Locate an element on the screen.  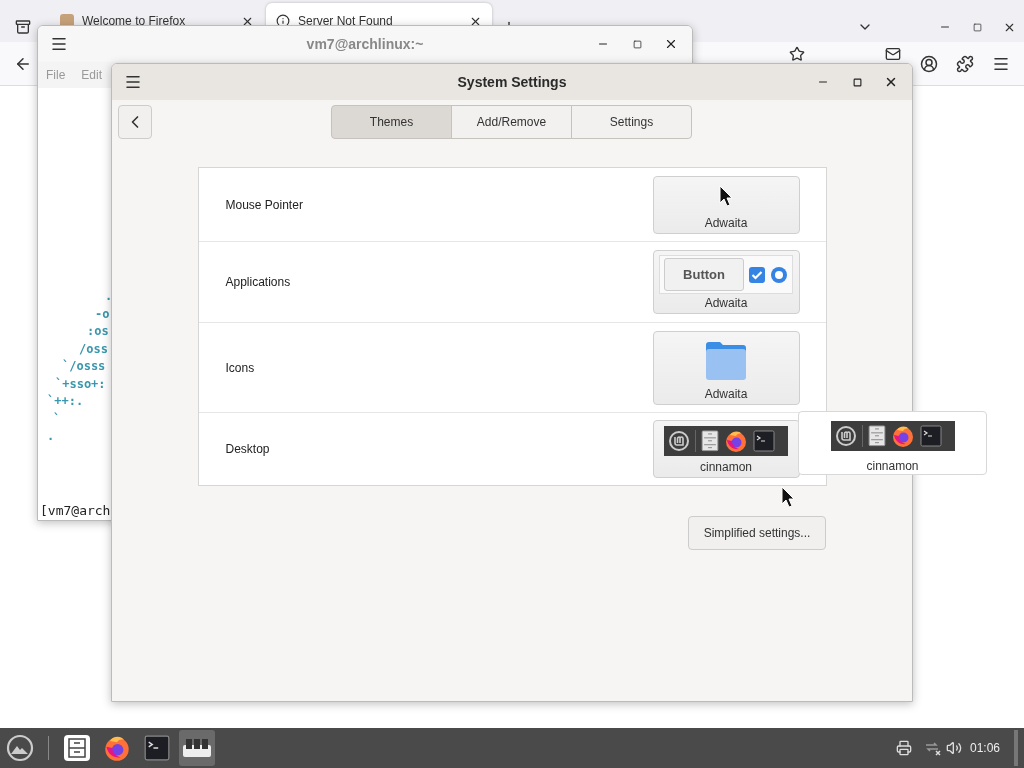
ascii-art-line: /oss is located at coordinates (93, 349).